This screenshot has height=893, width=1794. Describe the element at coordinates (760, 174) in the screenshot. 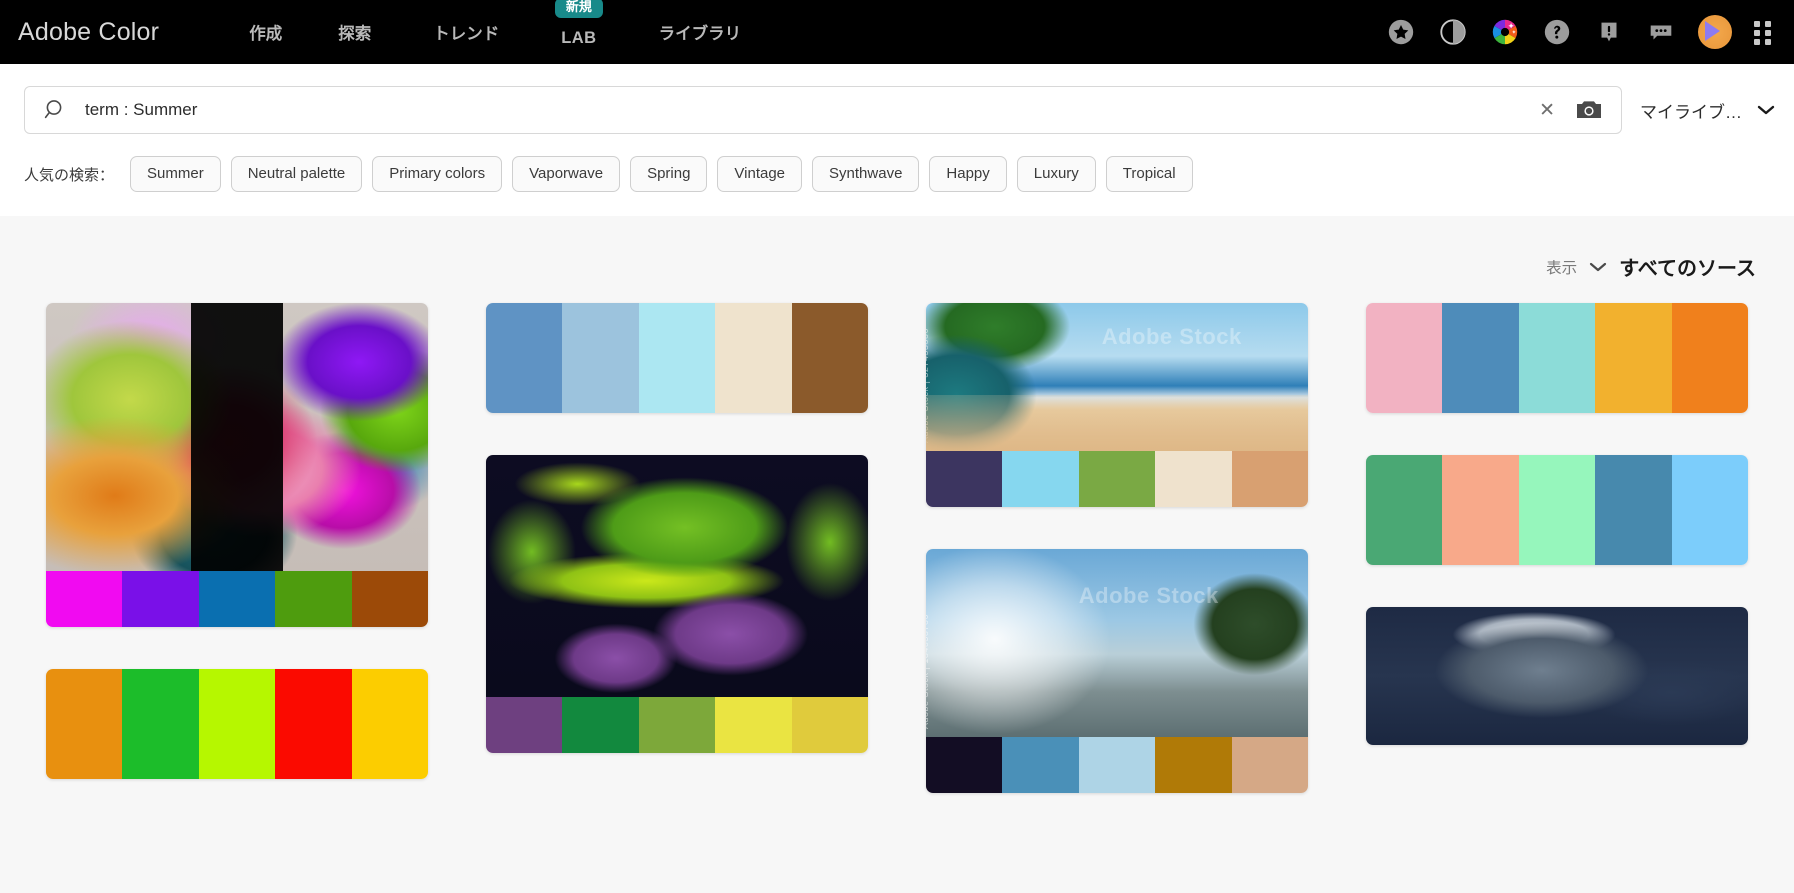

I see `tag-vintage: Vintage` at that location.